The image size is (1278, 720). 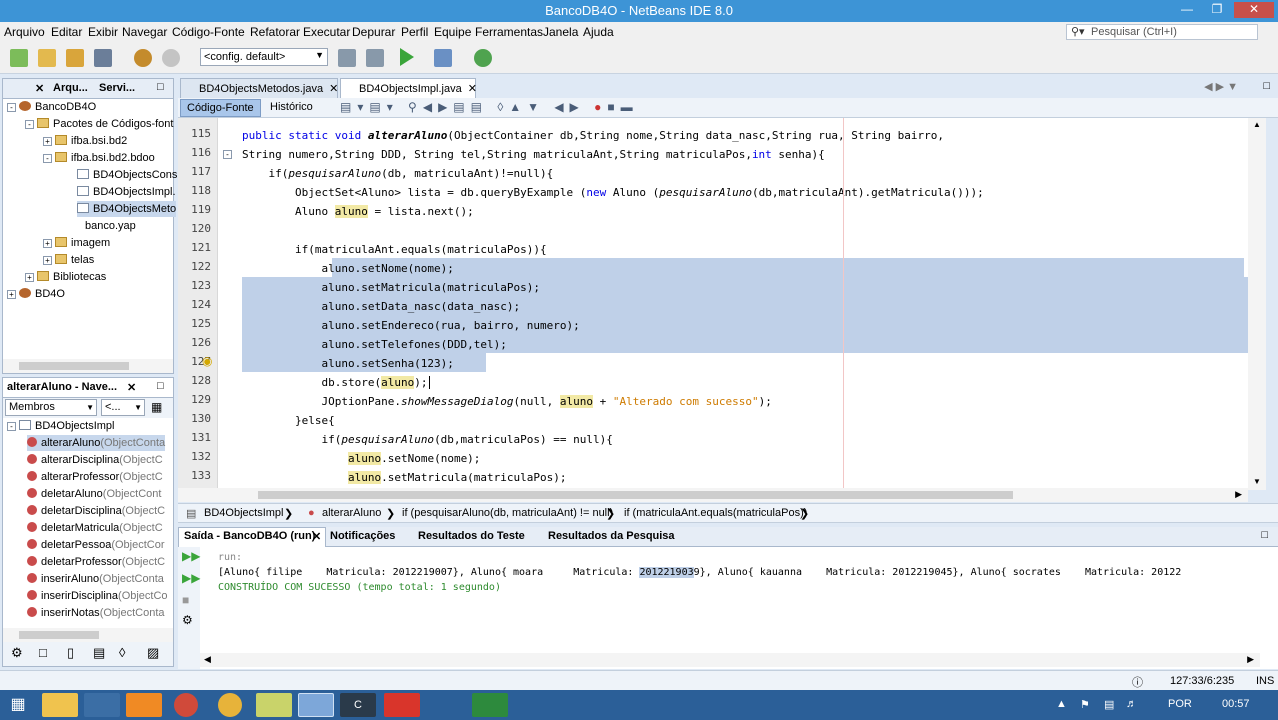 What do you see at coordinates (1162, 32) in the screenshot?
I see `search-input: ⚲▾ Pesquisar (Ctrl+I)` at bounding box center [1162, 32].